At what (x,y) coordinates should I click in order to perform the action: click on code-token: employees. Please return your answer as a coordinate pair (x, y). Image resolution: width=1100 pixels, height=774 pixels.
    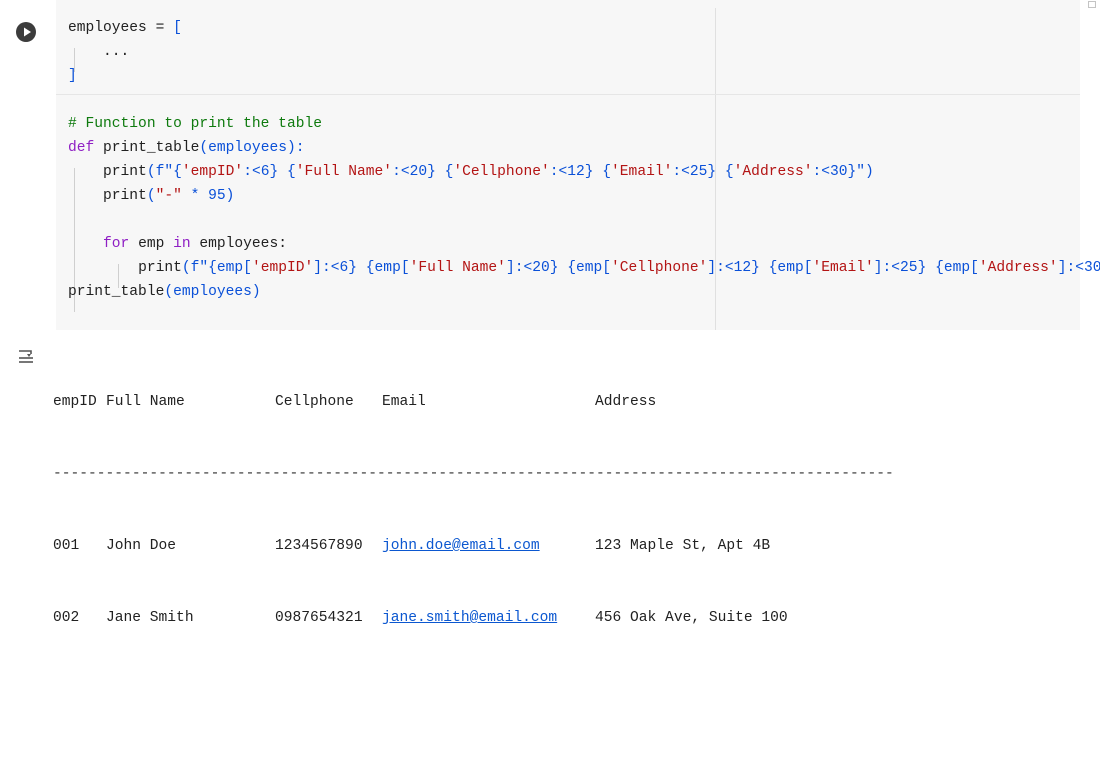
    Looking at the image, I should click on (107, 28).